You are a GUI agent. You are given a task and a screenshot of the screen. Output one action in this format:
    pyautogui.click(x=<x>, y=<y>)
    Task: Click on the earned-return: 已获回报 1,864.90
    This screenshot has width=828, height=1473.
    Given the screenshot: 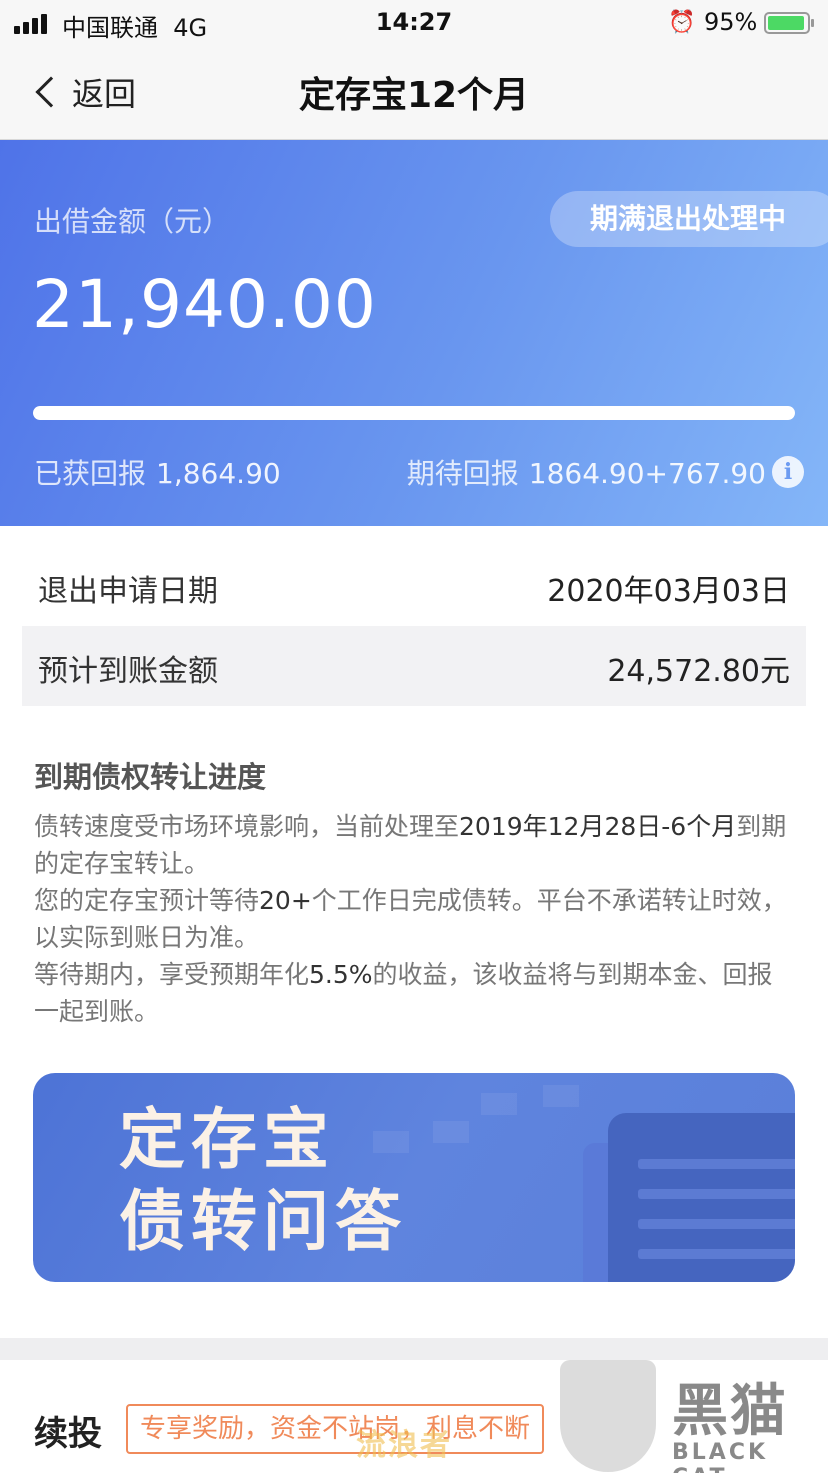 What is the action you would take?
    pyautogui.click(x=157, y=472)
    